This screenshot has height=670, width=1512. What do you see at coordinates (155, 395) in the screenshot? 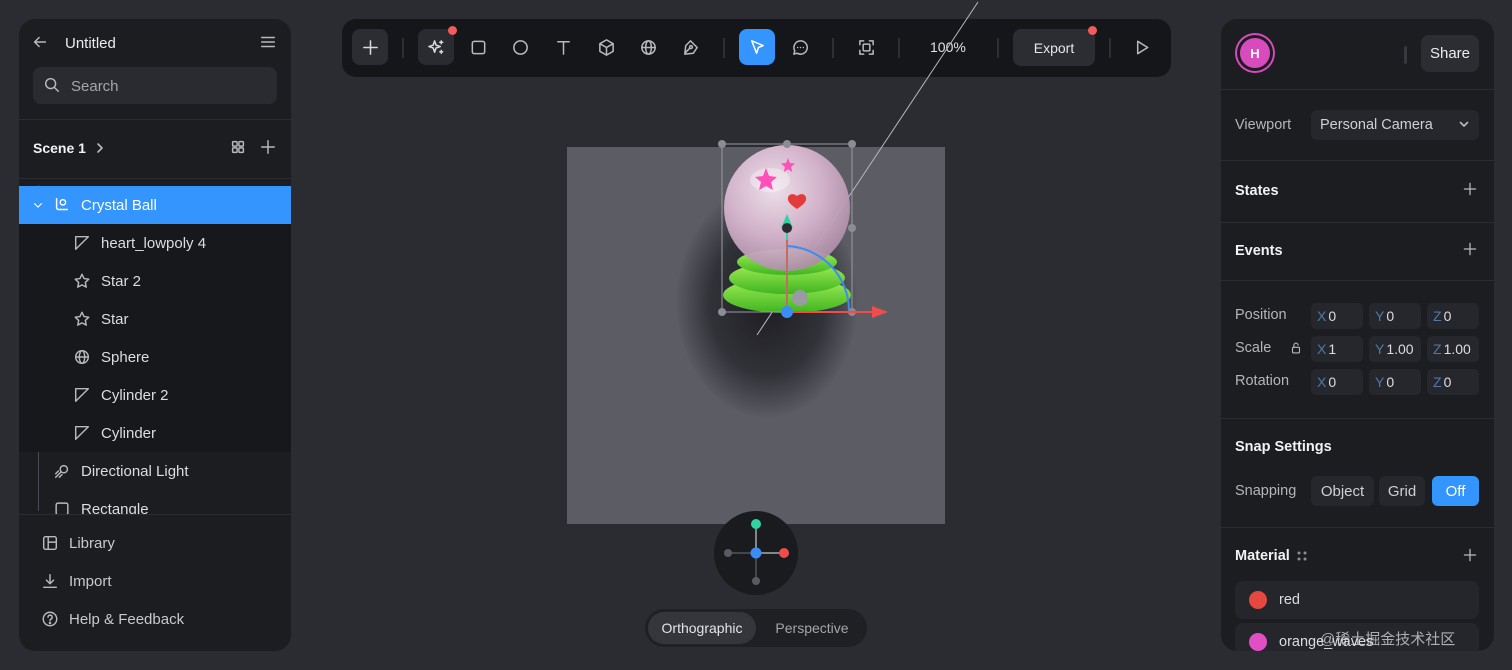
I see `layer-item-cylinder-2: Cylinder 2` at bounding box center [155, 395].